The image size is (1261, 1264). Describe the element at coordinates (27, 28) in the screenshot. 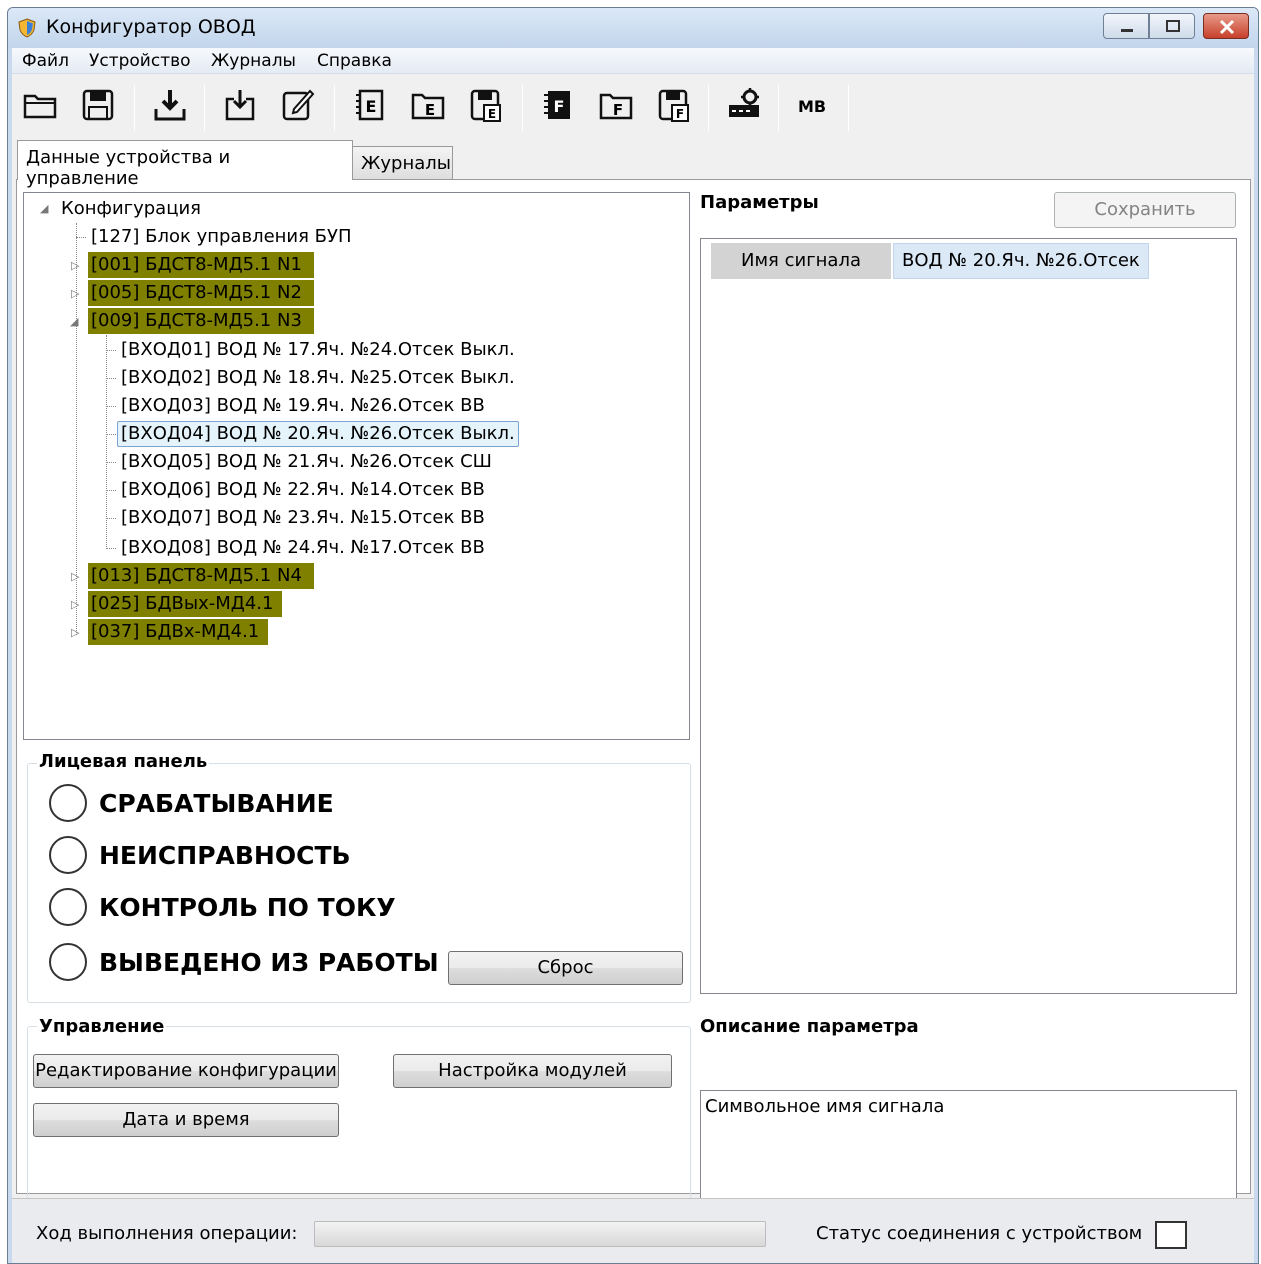

I see `shield-app-icon` at that location.